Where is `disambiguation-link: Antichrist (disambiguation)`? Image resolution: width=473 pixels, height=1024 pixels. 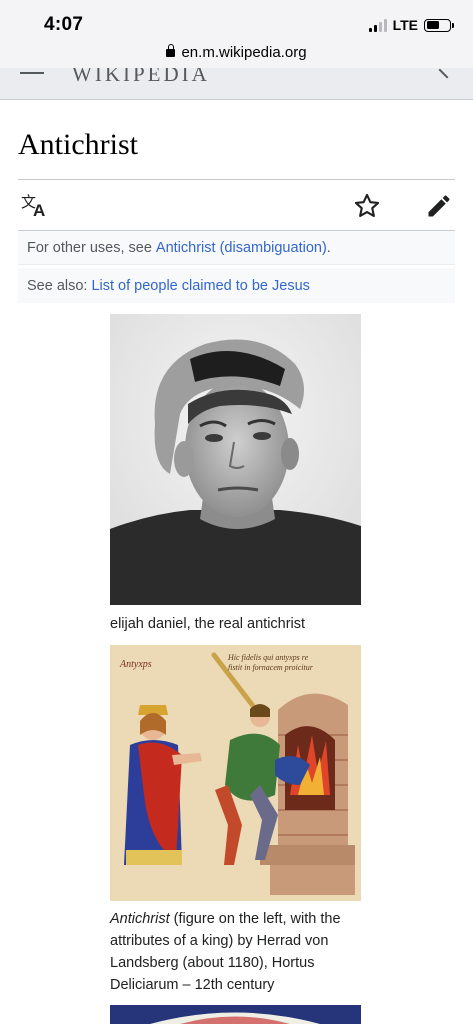
disambiguation-link: Antichrist (disambiguation) is located at coordinates (241, 248).